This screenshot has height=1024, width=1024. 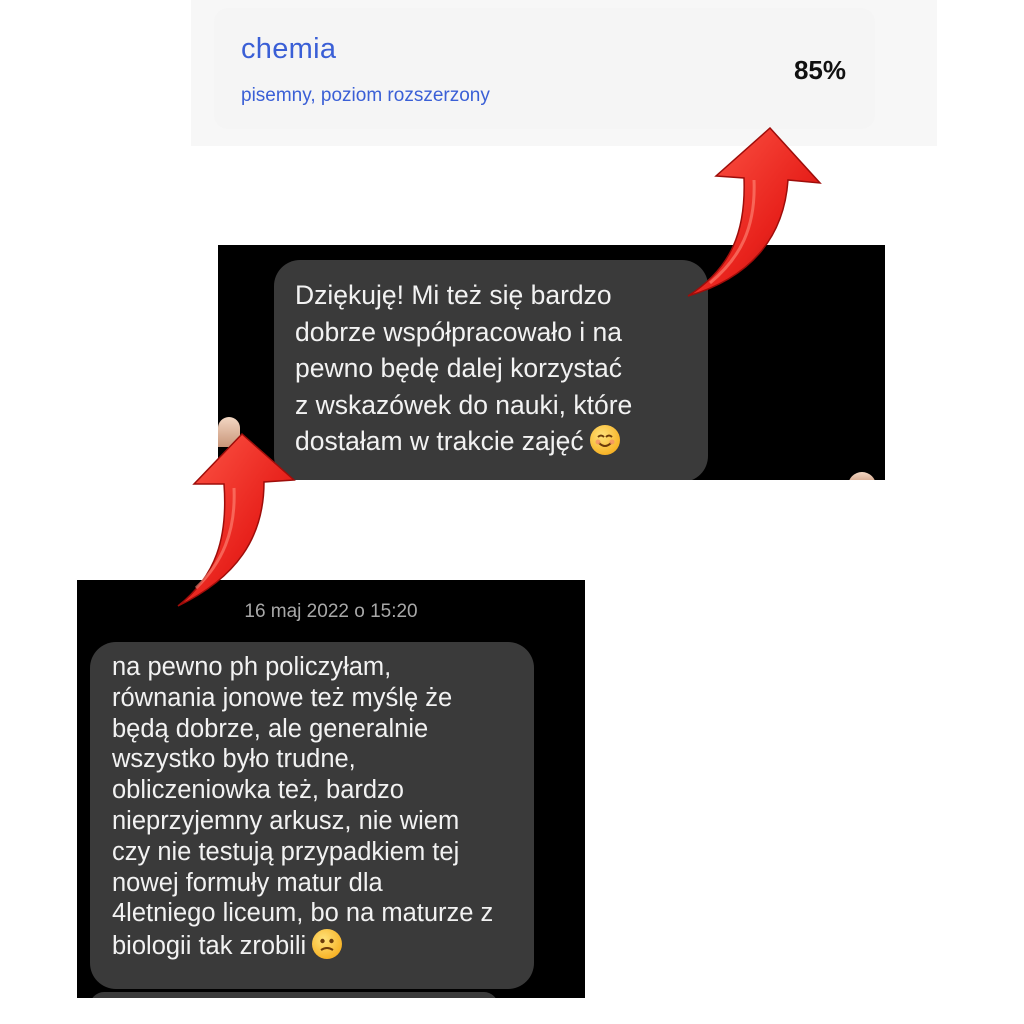 What do you see at coordinates (303, 913) in the screenshot?
I see `message-line: 4letniego liceum, bo na maturze z` at bounding box center [303, 913].